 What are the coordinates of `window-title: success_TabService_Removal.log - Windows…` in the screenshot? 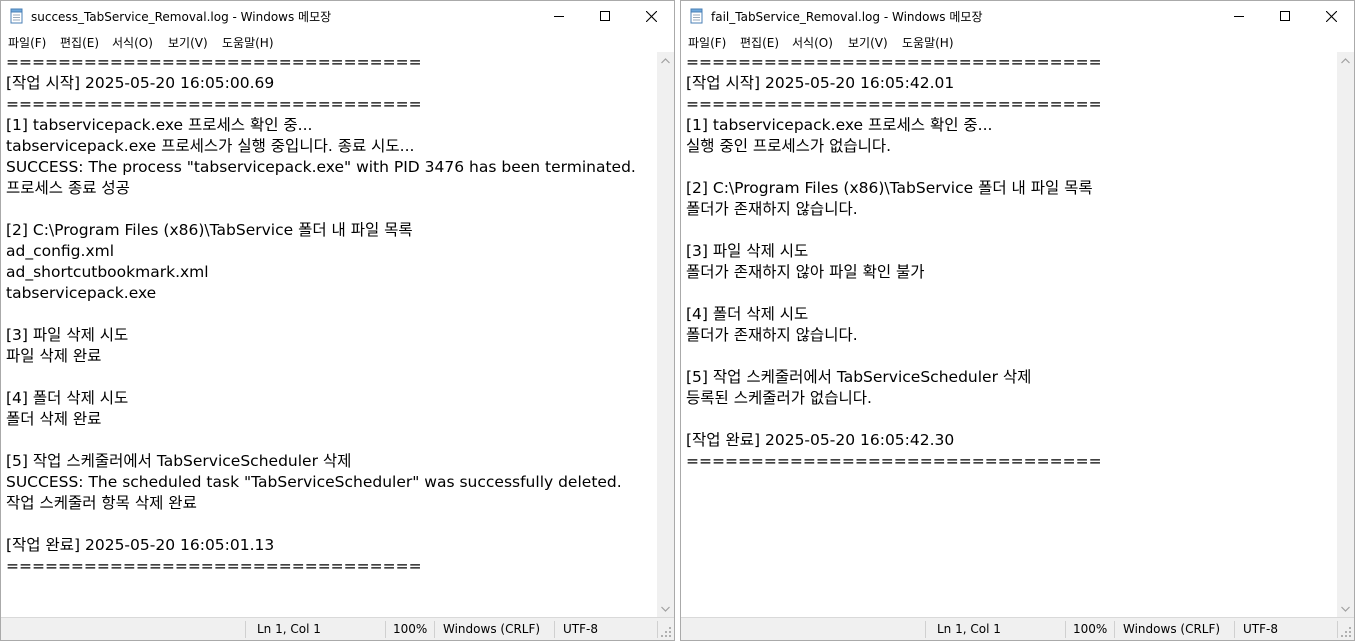 It's located at (181, 17).